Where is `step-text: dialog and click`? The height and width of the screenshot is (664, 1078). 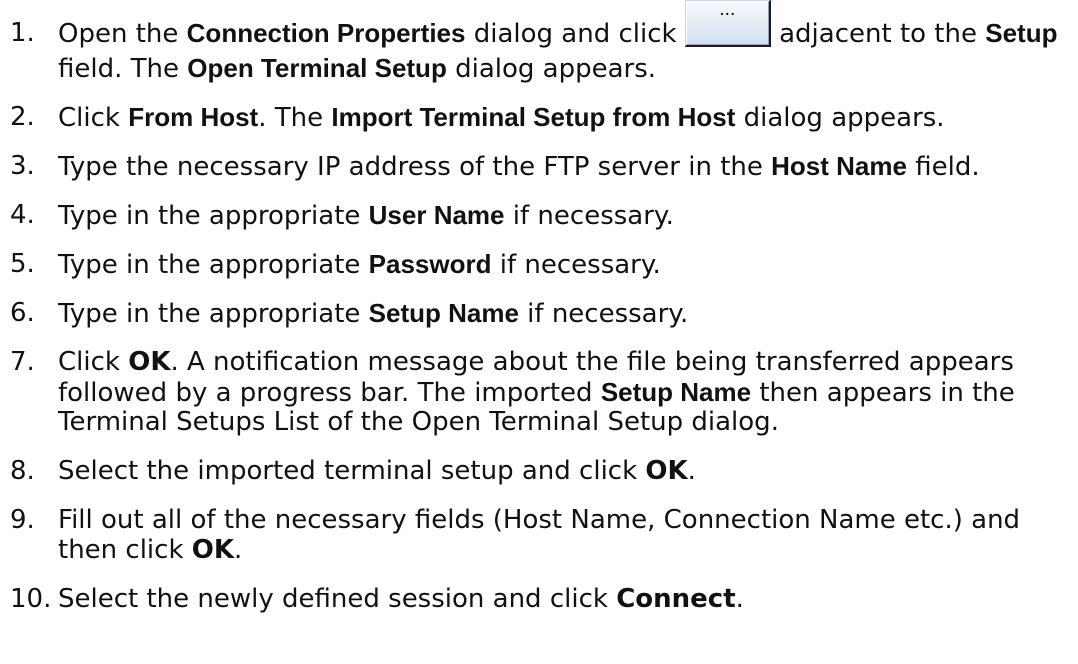
step-text: dialog and click is located at coordinates (575, 34).